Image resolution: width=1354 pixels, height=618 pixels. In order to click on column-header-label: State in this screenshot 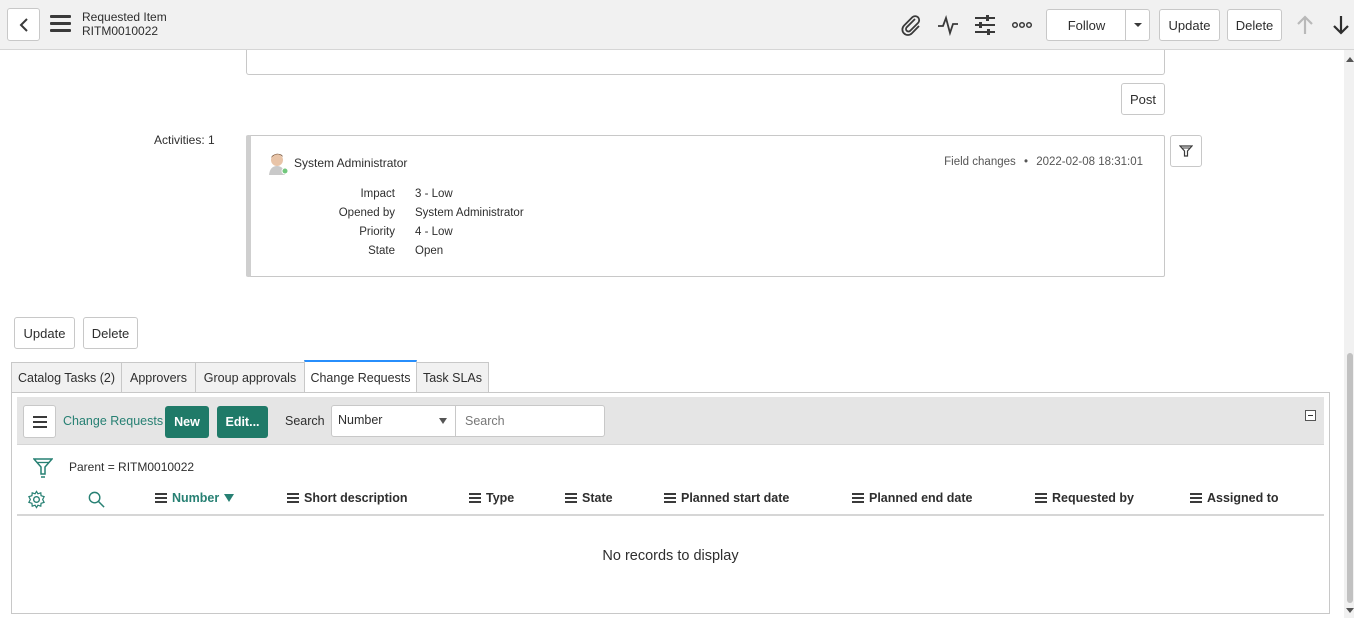, I will do `click(597, 498)`.